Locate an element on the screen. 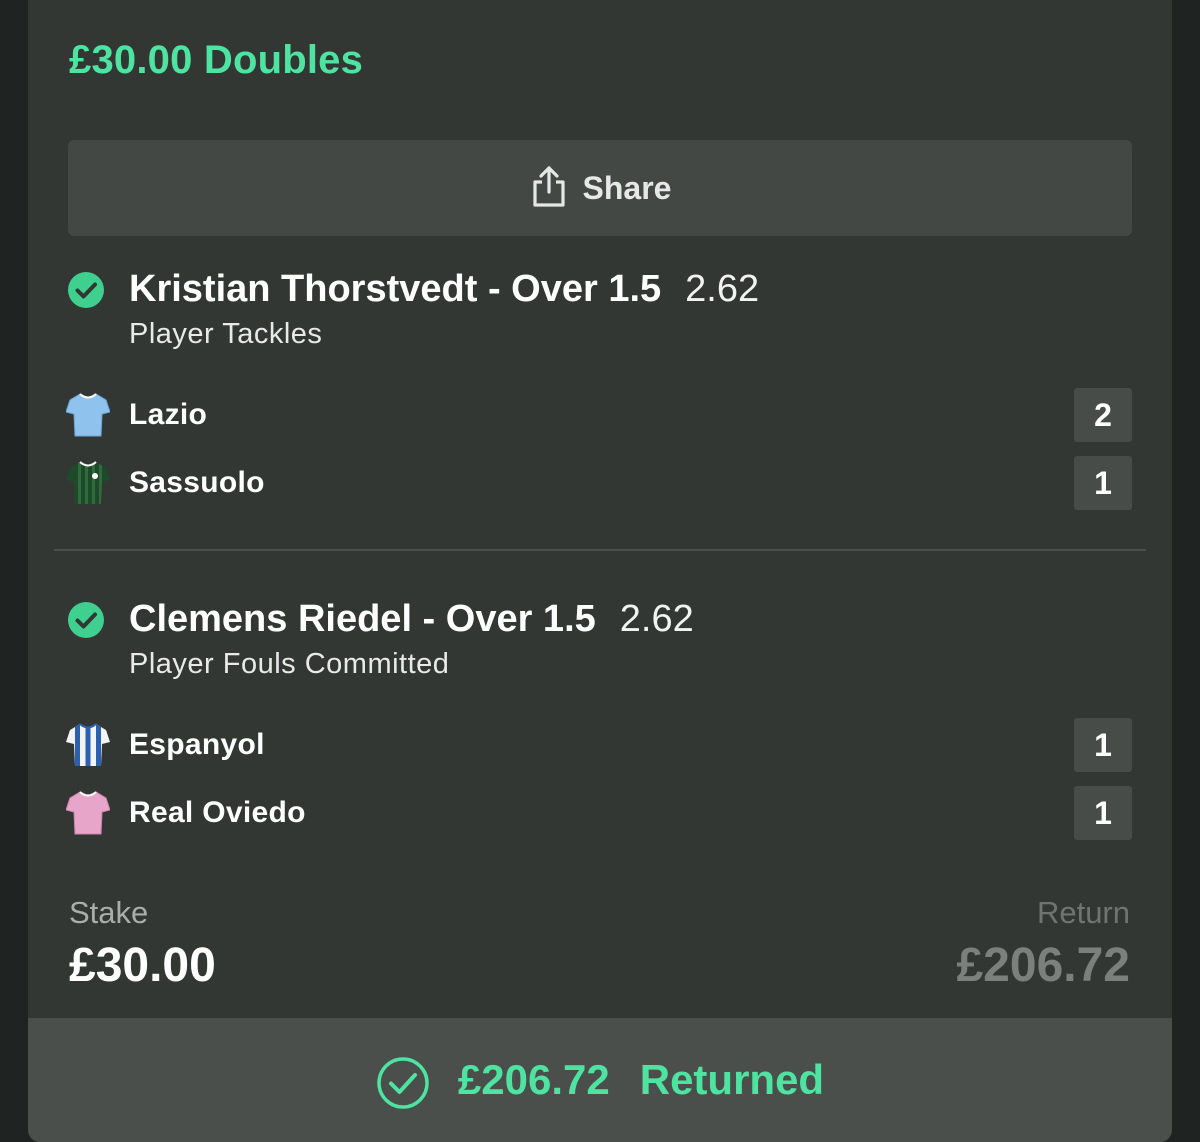 The width and height of the screenshot is (1200, 1142). leg-header: Clemens Riedel - Over 1.5 2.62 is located at coordinates (411, 619).